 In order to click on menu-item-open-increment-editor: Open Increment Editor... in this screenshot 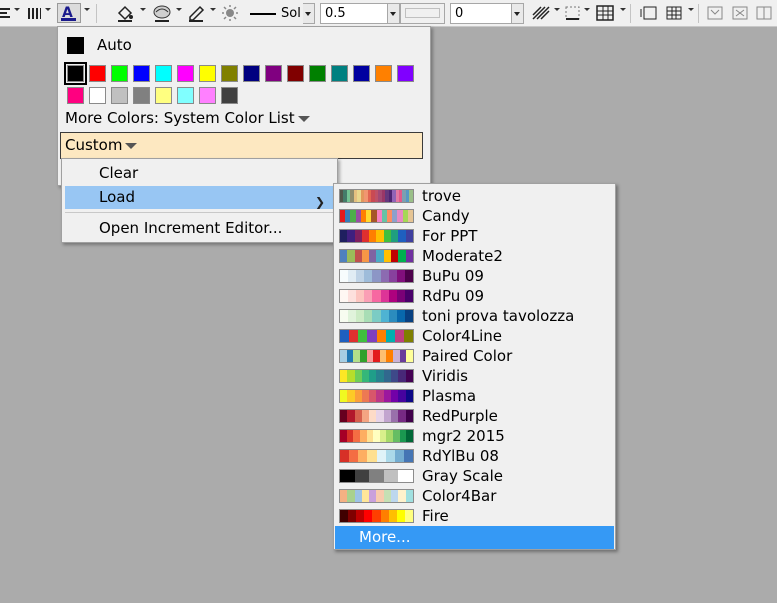, I will do `click(200, 228)`.